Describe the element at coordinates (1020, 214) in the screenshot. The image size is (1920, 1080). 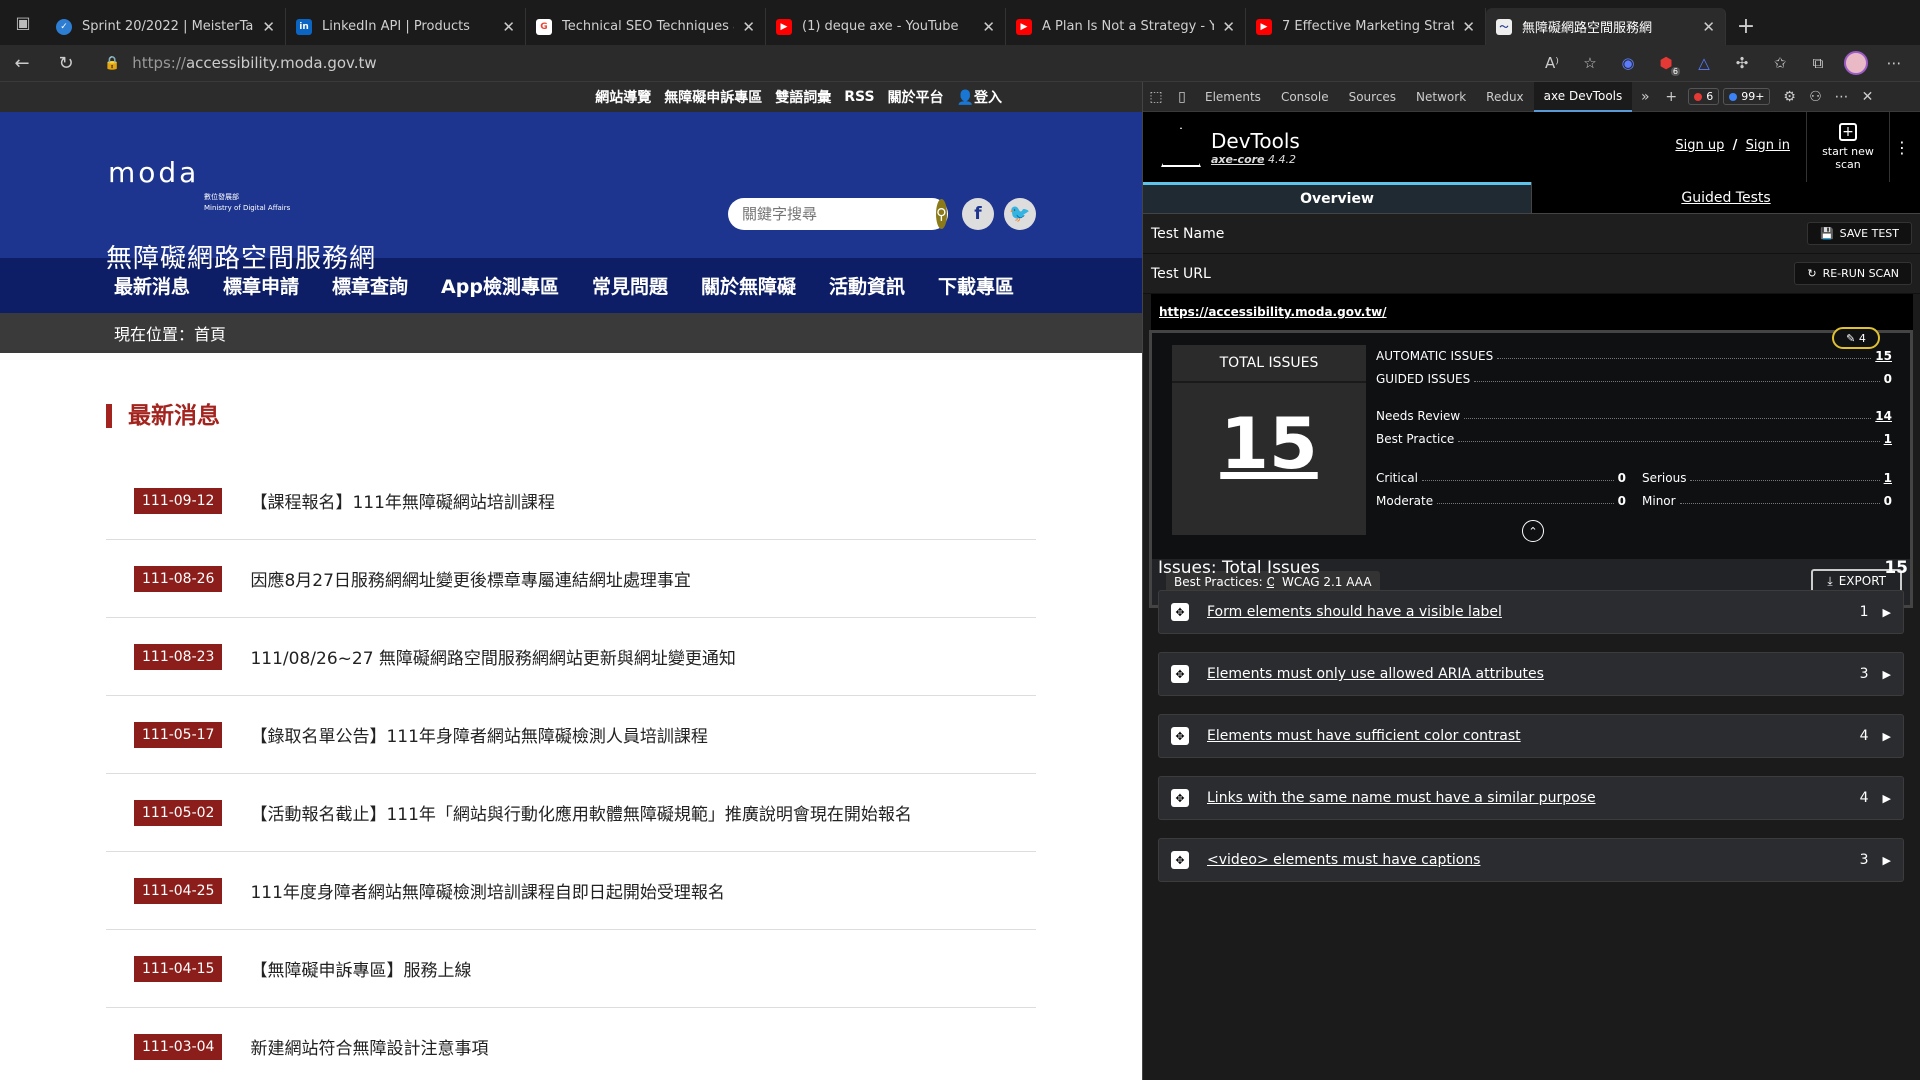
I see `twitter-icon: 🐦` at that location.